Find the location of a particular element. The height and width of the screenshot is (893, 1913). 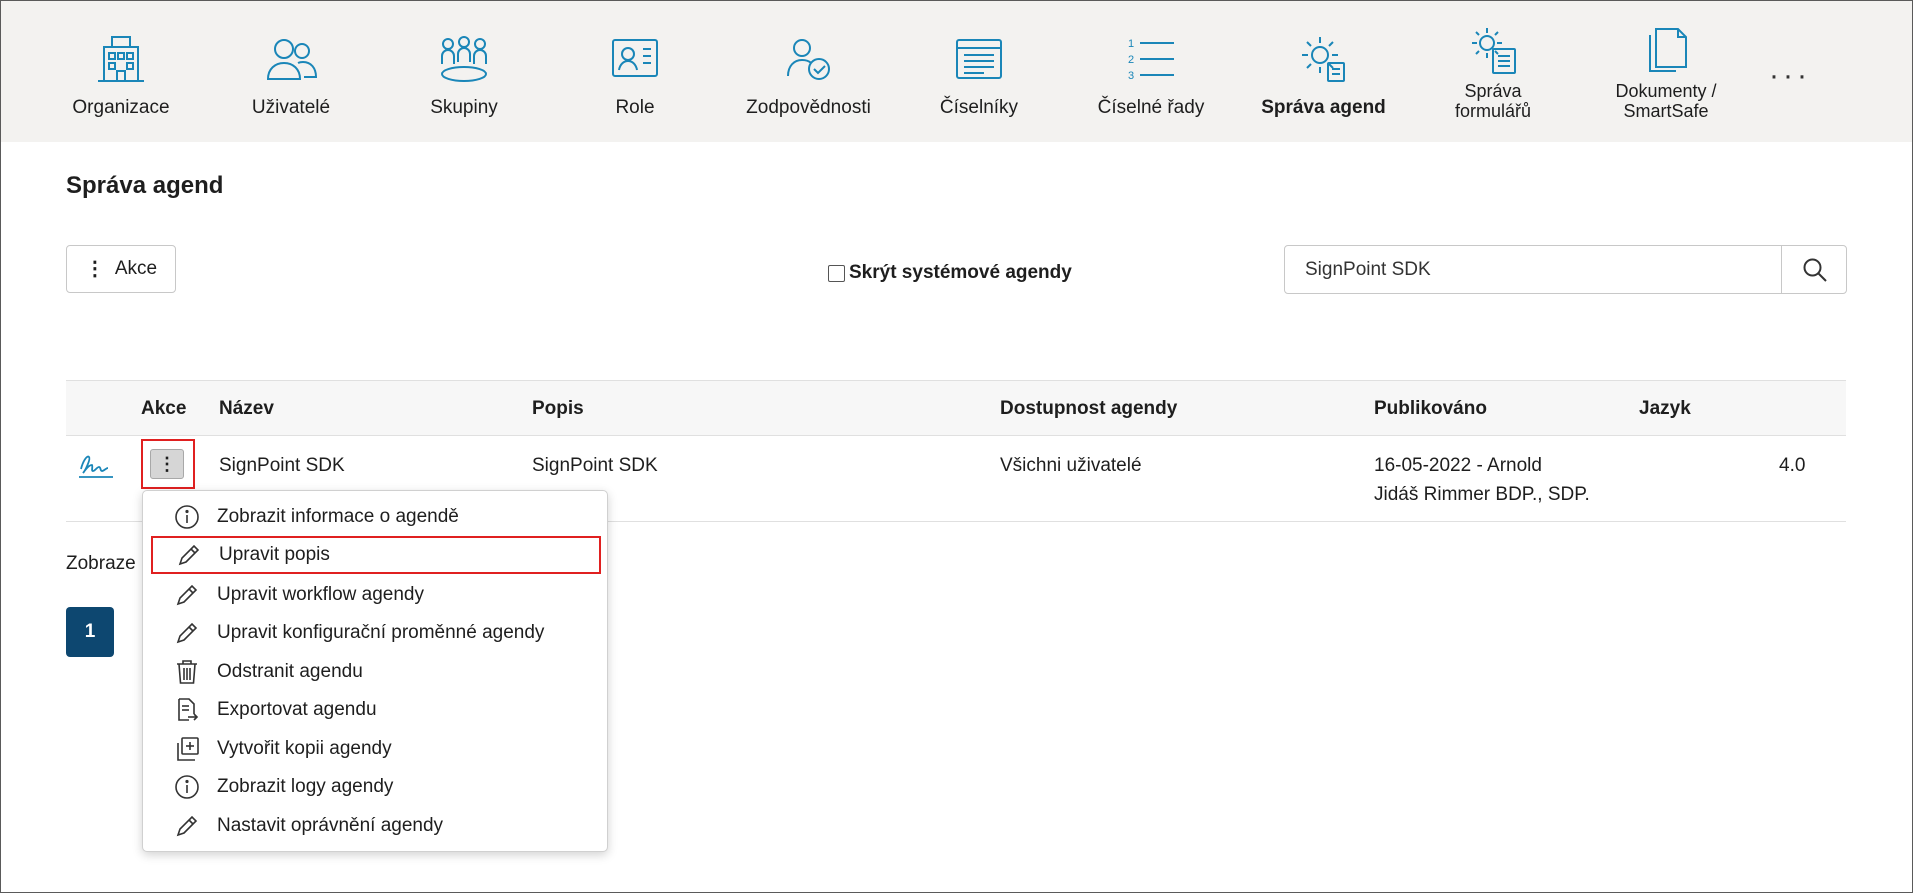

menu-item-label: Upravit konfigurační proměnné agendy is located at coordinates (381, 632).